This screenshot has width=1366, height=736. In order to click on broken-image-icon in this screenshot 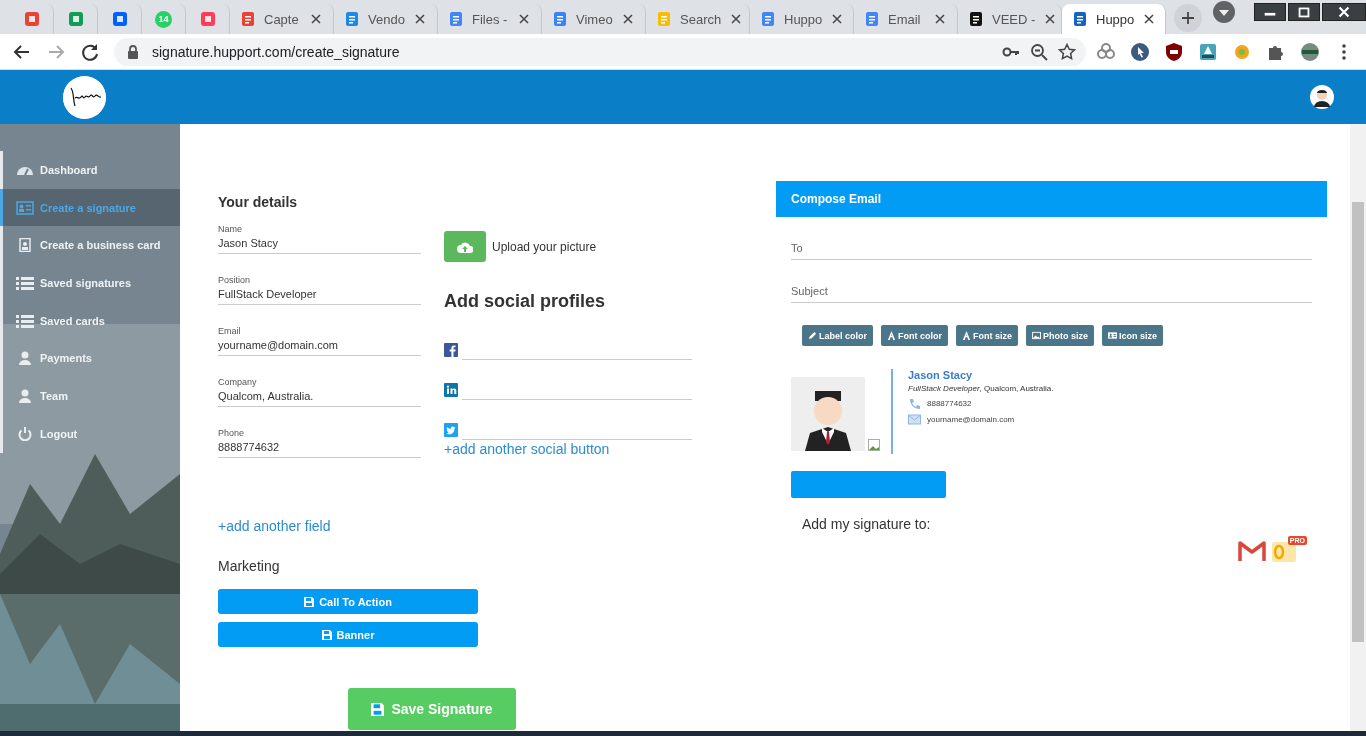, I will do `click(874, 445)`.